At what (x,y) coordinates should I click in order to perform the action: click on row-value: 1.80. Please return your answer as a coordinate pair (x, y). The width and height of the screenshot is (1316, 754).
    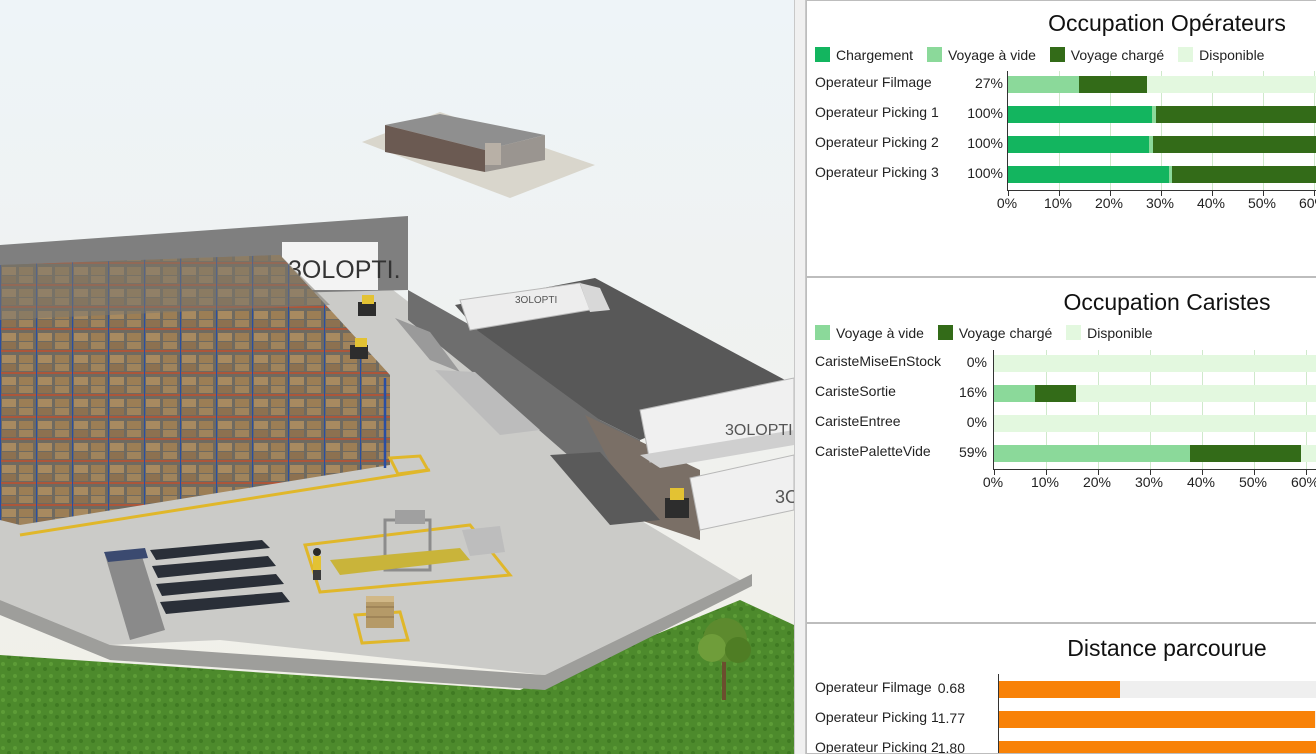
    Looking at the image, I should click on (951, 747).